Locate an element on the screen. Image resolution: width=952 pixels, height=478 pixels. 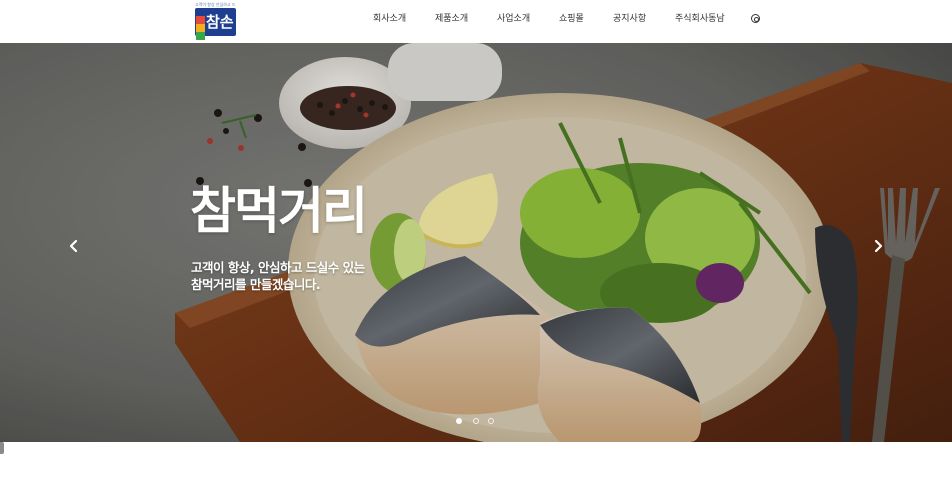
hero-title: 참먹거리 is located at coordinates (279, 211).